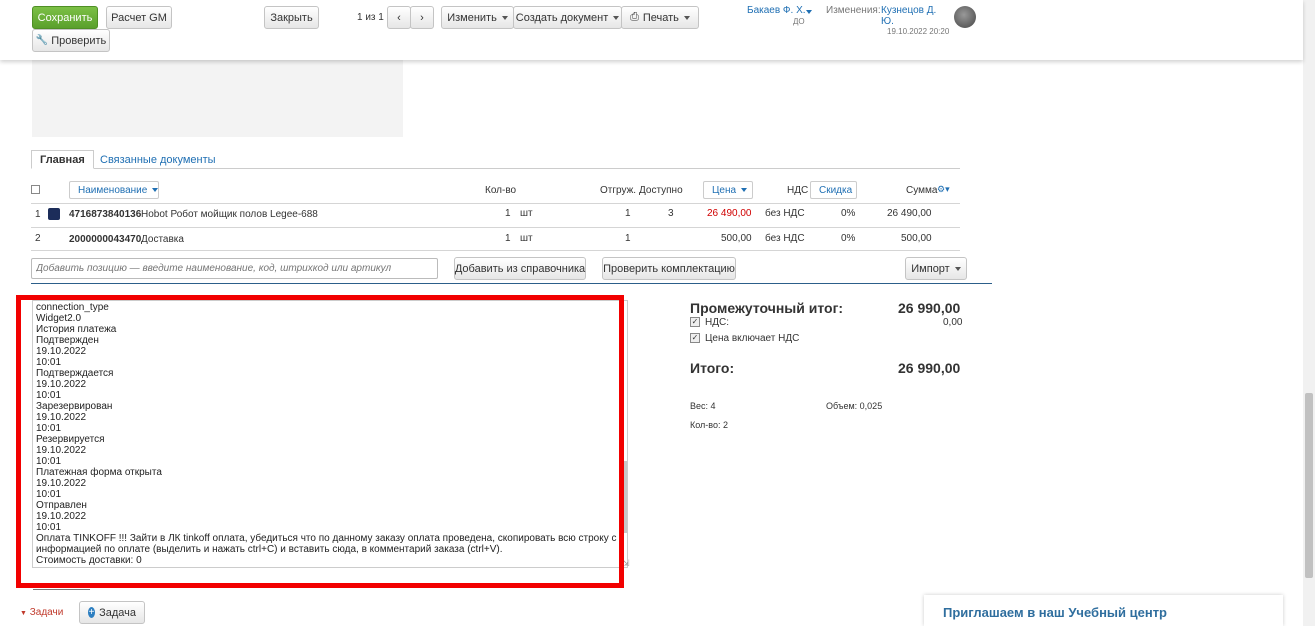 The image size is (1315, 626). I want to click on total-value: 26 990,00, so click(929, 368).